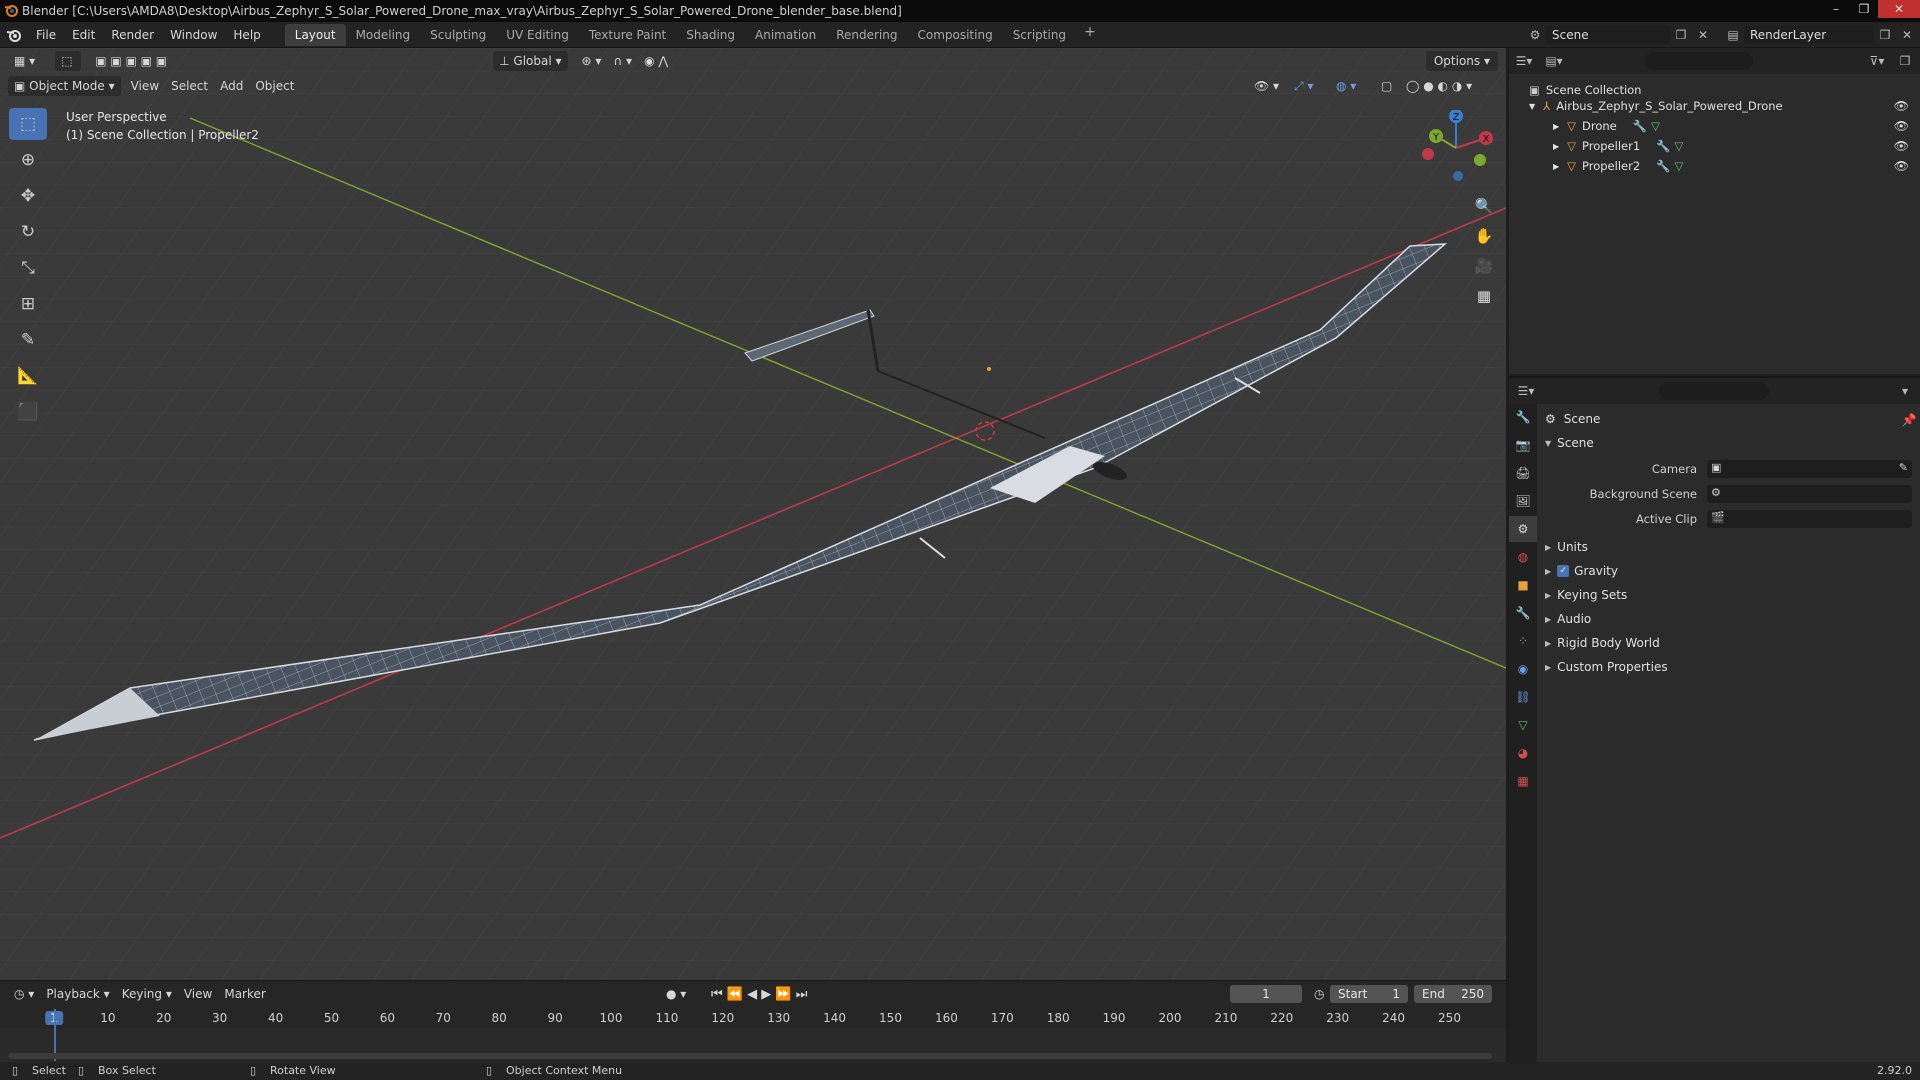  Describe the element at coordinates (530, 61) in the screenshot. I see `transform-orientation: ⊥ Global ▾` at that location.